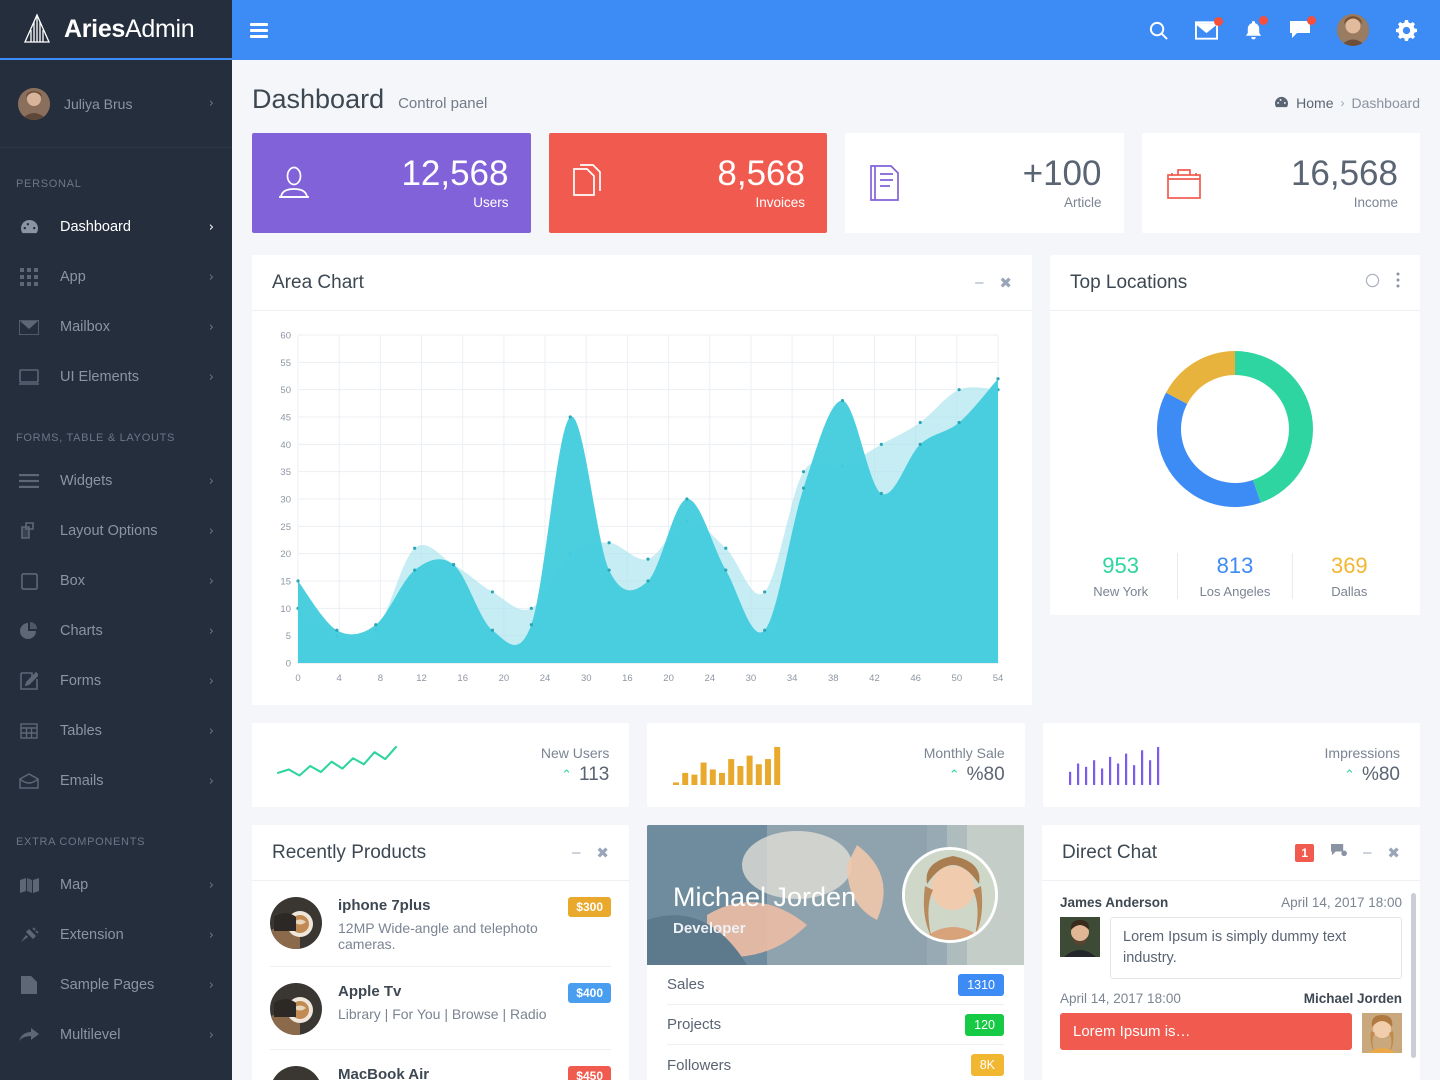 The height and width of the screenshot is (1080, 1440). What do you see at coordinates (116, 531) in the screenshot?
I see `sidebar-item-layout-options: Layout Options ›` at bounding box center [116, 531].